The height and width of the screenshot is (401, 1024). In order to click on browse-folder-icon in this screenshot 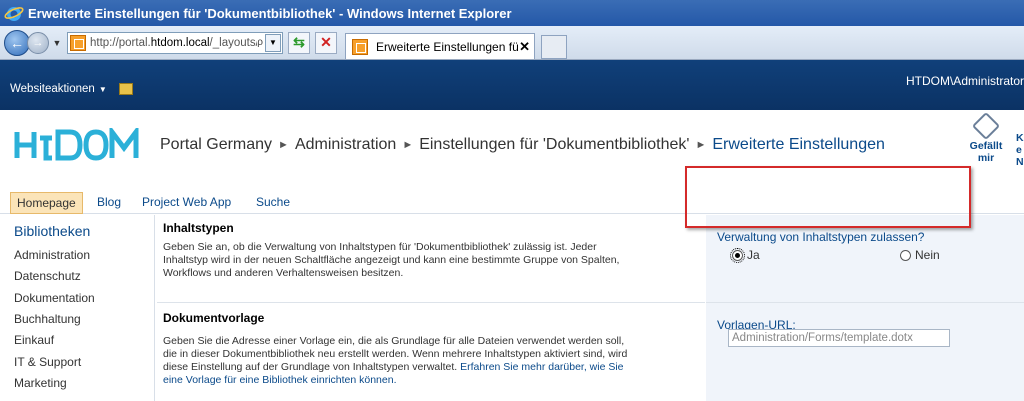, I will do `click(125, 89)`.